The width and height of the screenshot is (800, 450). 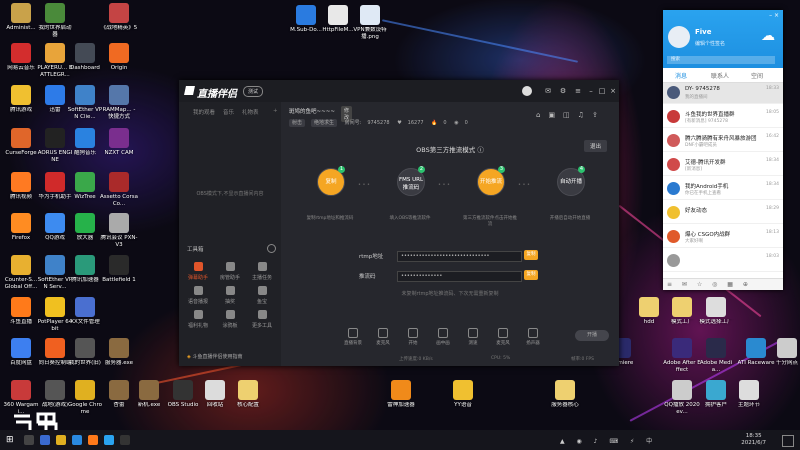 I want to click on profile-name: Five, so click(x=703, y=32).